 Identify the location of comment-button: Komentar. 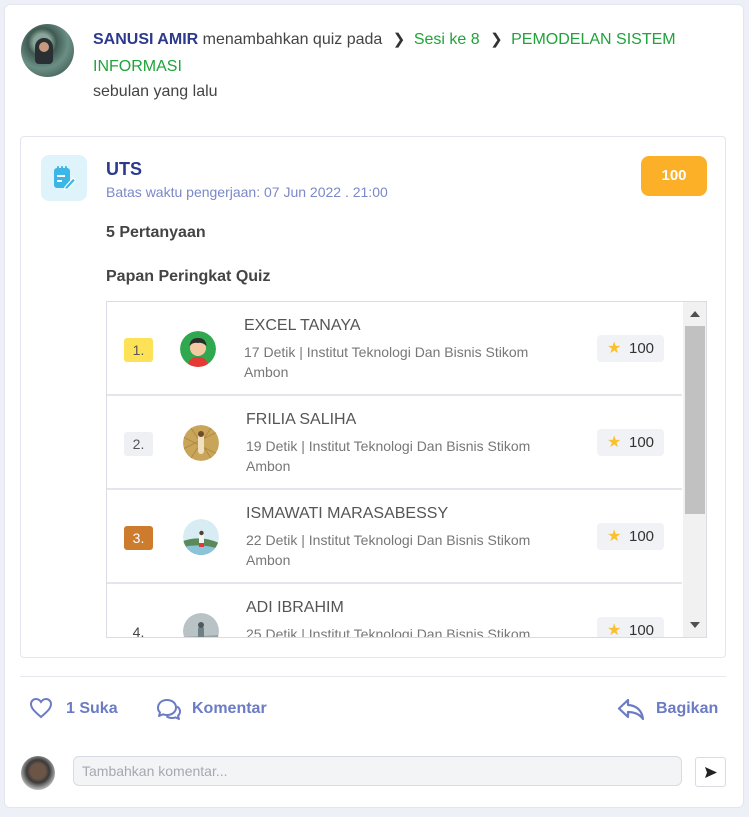
(215, 709).